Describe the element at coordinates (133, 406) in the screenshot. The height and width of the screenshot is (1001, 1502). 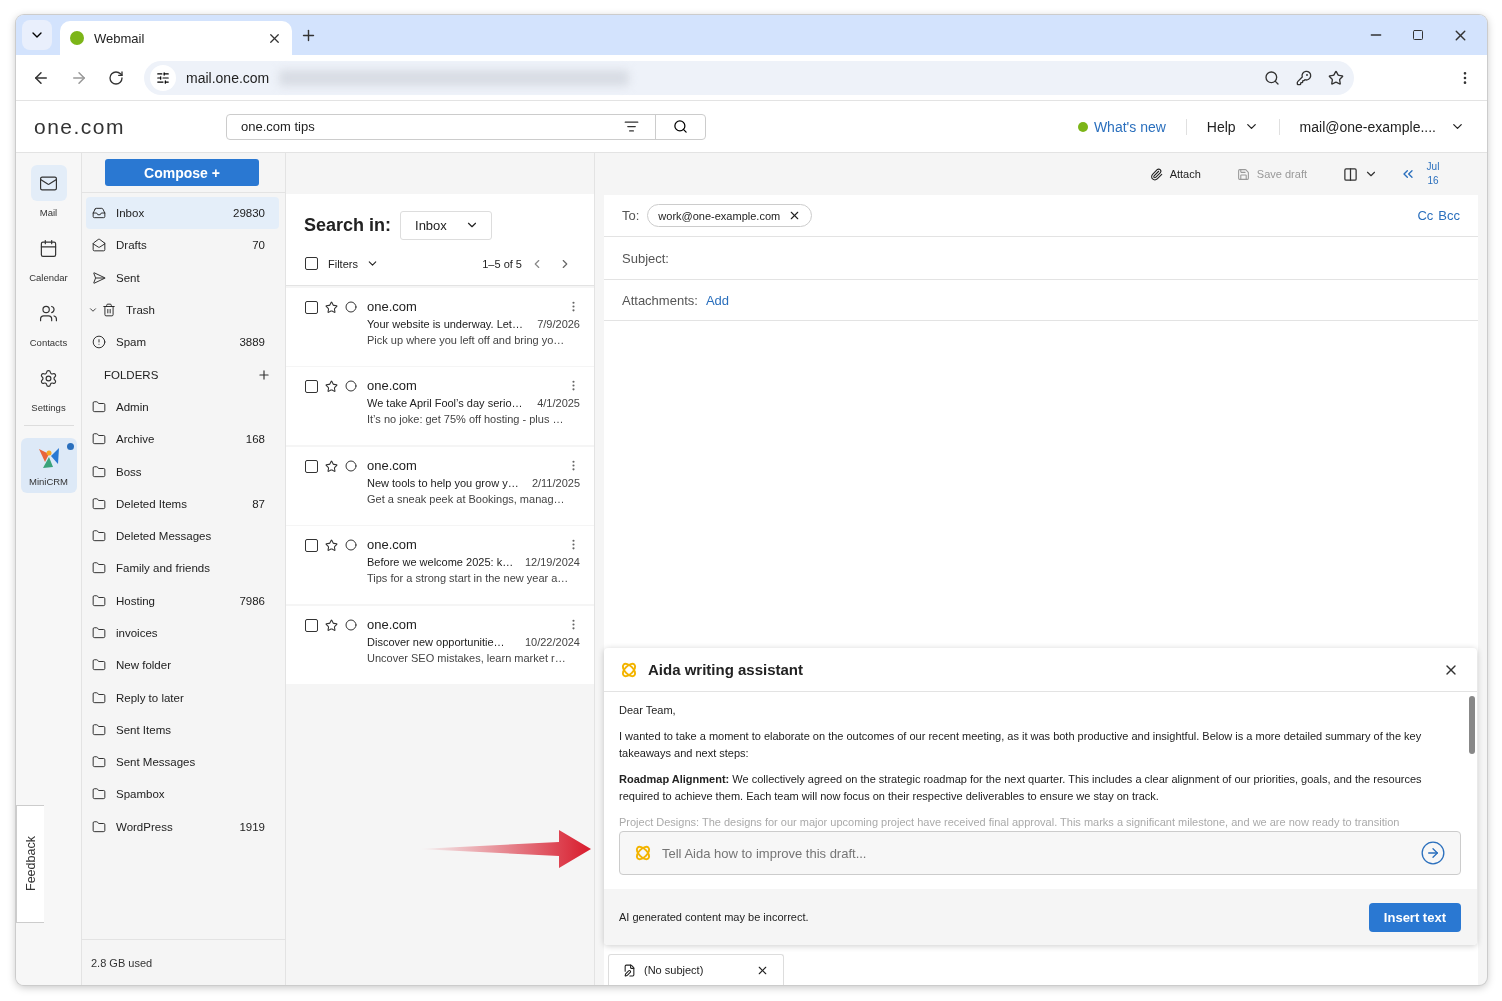
I see `folder-name: Admin` at that location.